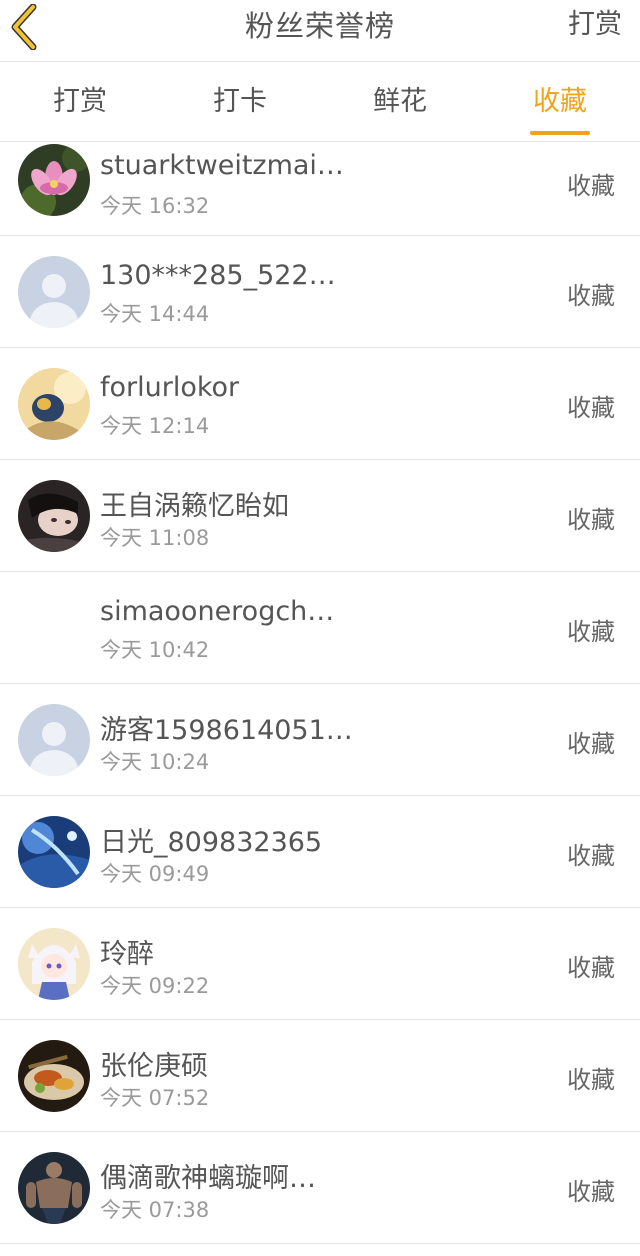 The width and height of the screenshot is (640, 1256). I want to click on timestamp: 今天 09:22, so click(155, 986).